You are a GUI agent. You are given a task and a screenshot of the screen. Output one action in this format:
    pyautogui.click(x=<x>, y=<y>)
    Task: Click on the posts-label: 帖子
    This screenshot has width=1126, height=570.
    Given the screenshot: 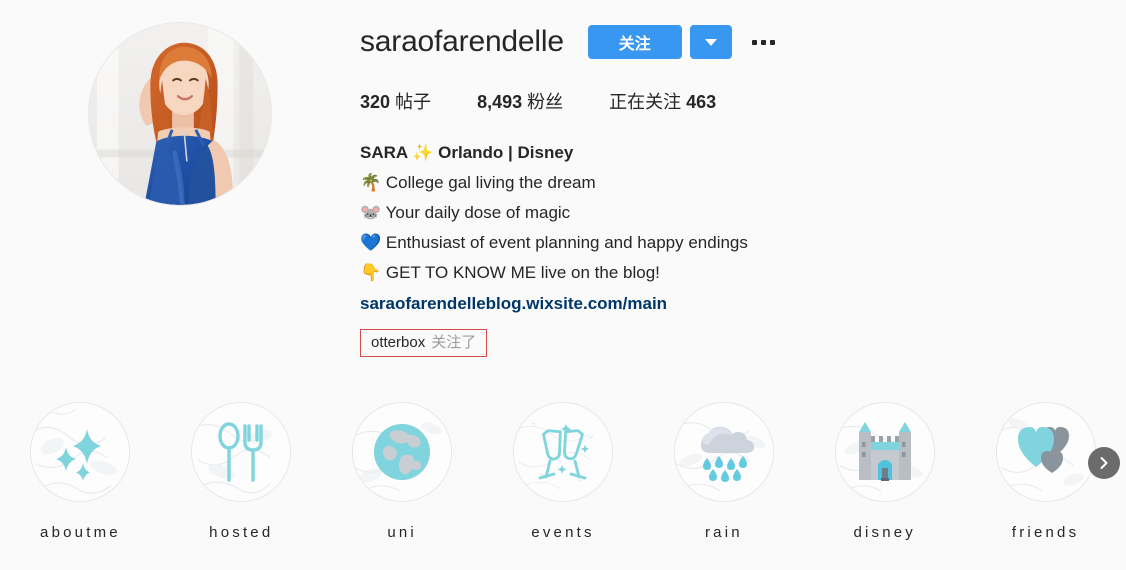 What is the action you would take?
    pyautogui.click(x=413, y=102)
    